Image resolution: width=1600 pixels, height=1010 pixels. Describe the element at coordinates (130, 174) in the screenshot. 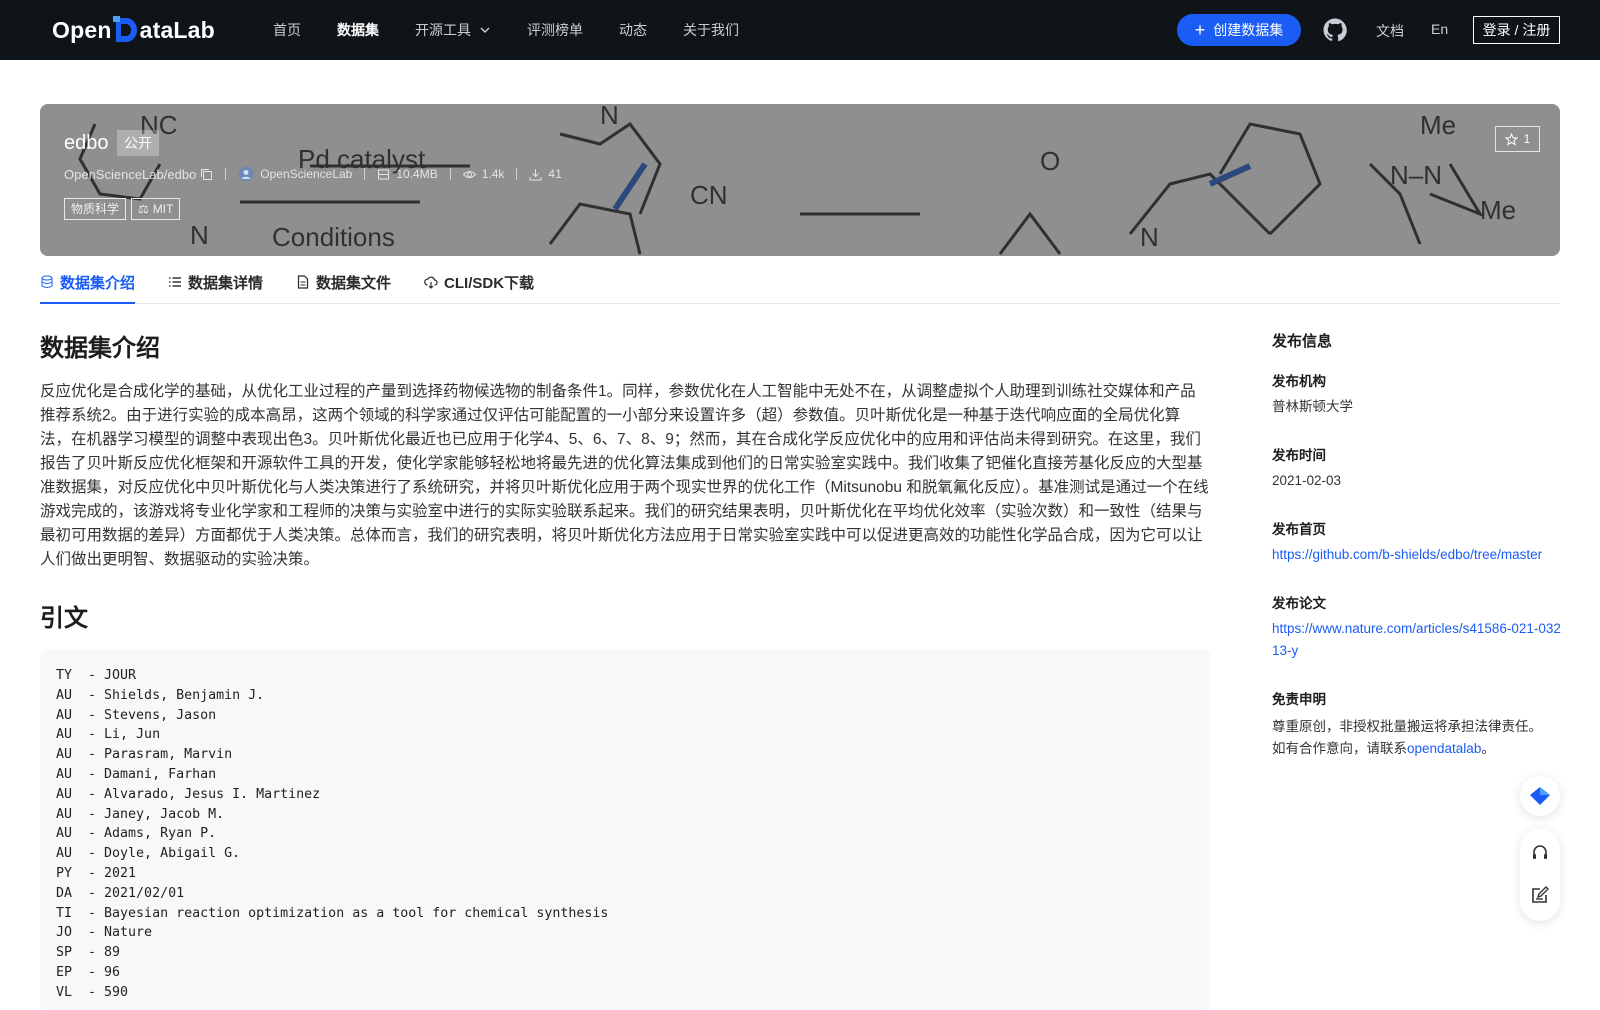

I see `dataset-path-text: OpenScienceLab/edbo` at that location.